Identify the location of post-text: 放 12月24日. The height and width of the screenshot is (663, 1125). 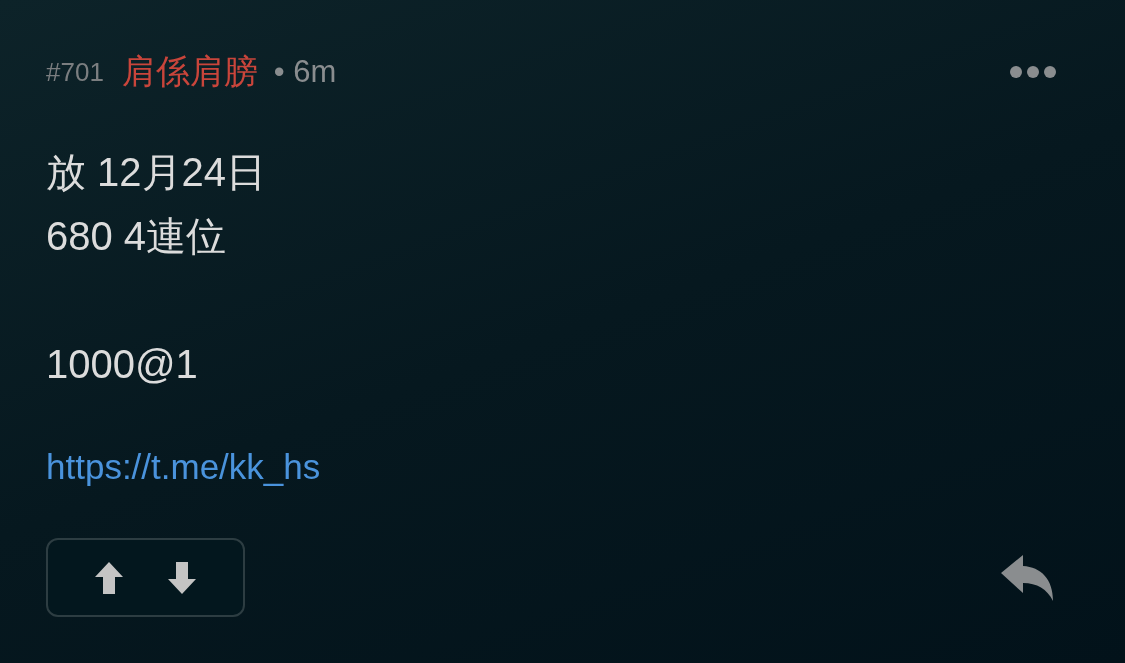
(156, 172).